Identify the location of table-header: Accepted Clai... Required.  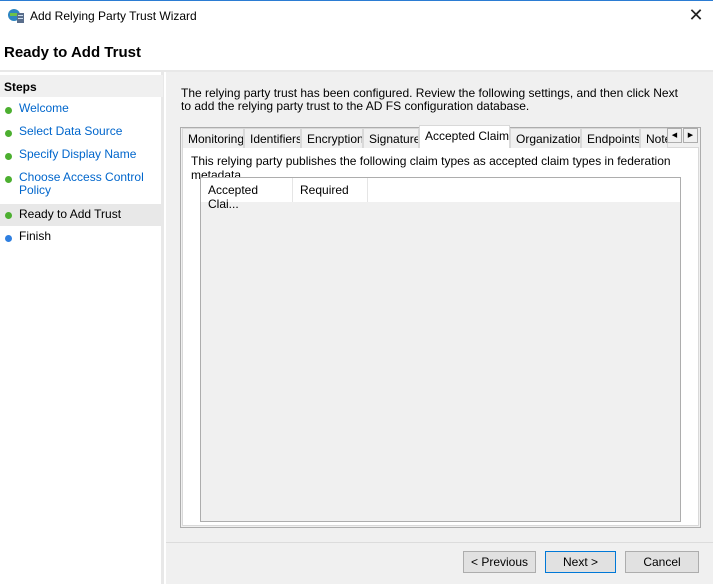
(440, 194).